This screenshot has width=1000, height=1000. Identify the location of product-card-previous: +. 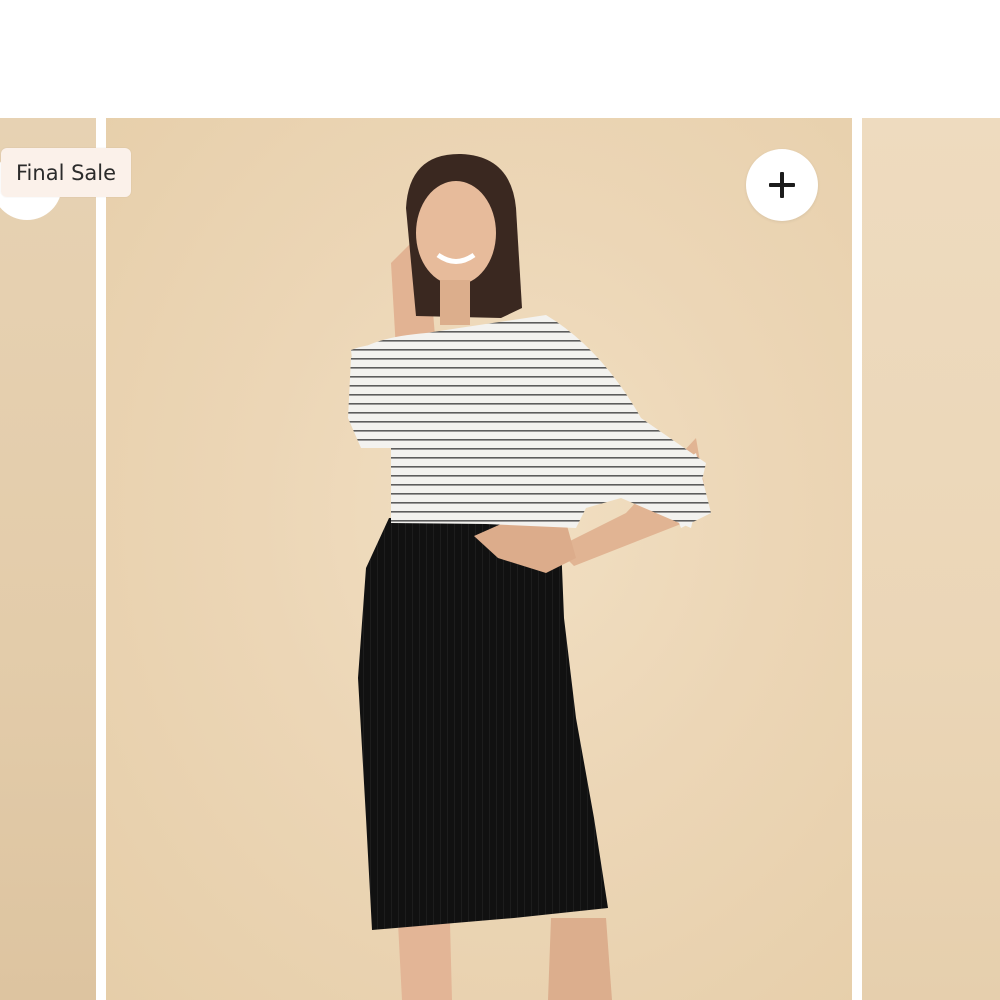
(48, 559).